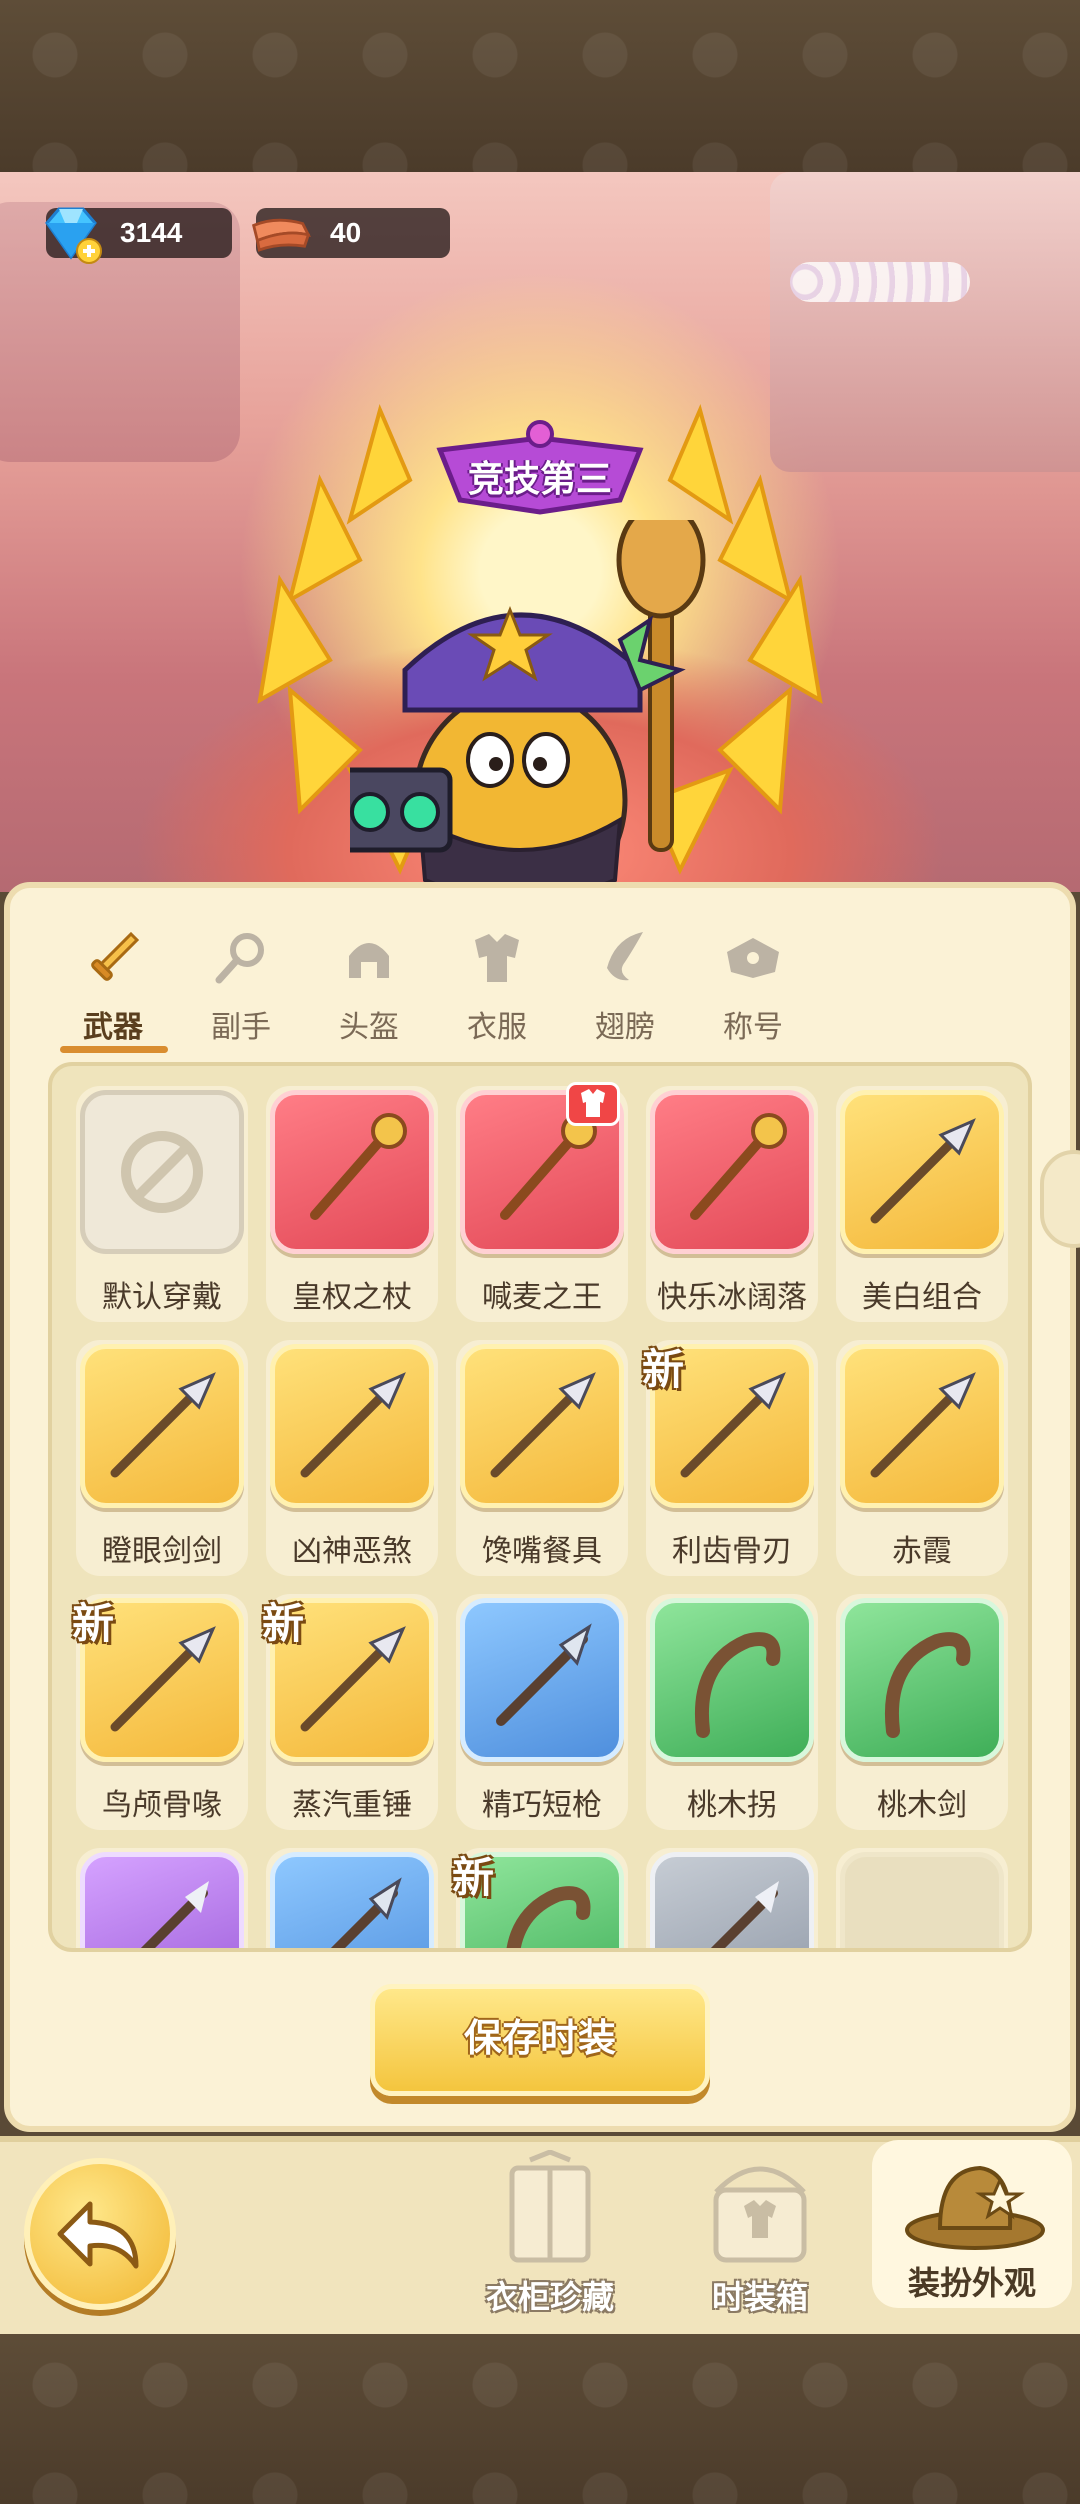  I want to click on item-cell: 快乐冰阔落, so click(732, 1204).